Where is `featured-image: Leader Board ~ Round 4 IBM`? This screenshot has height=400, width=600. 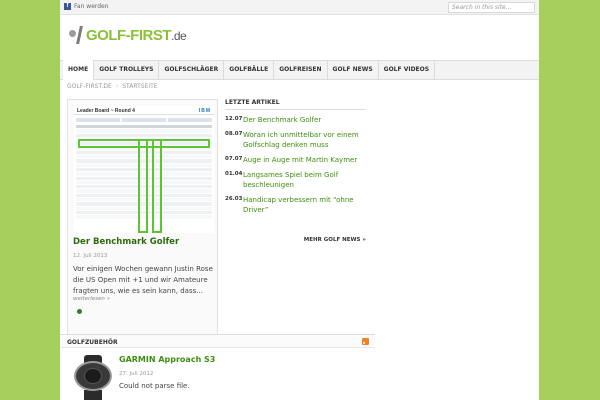 featured-image: Leader Board ~ Round 4 IBM is located at coordinates (144, 169).